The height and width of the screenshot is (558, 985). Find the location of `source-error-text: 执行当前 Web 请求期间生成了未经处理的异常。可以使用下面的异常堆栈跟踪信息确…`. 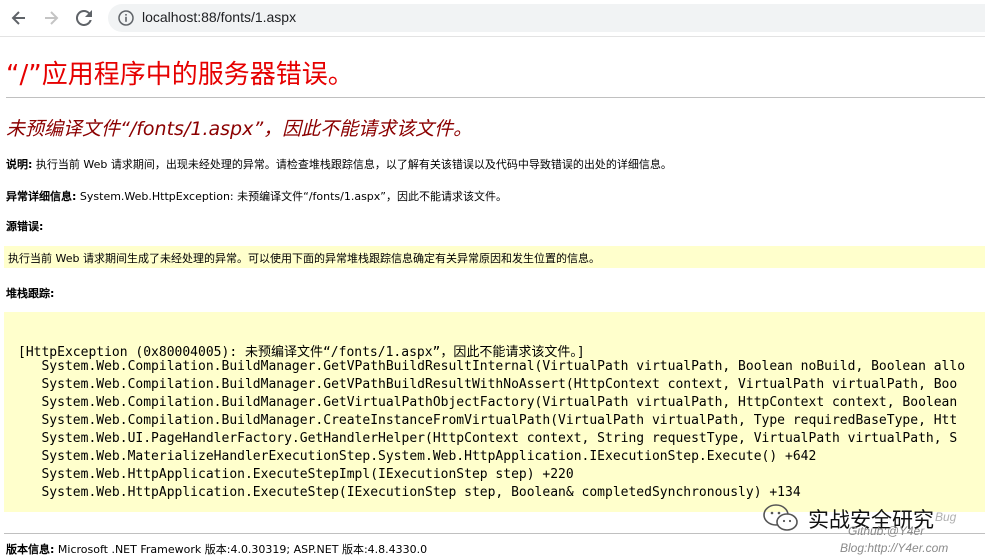

source-error-text: 执行当前 Web 请求期间生成了未经处理的异常。可以使用下面的异常堆栈跟踪信息确… is located at coordinates (304, 258).